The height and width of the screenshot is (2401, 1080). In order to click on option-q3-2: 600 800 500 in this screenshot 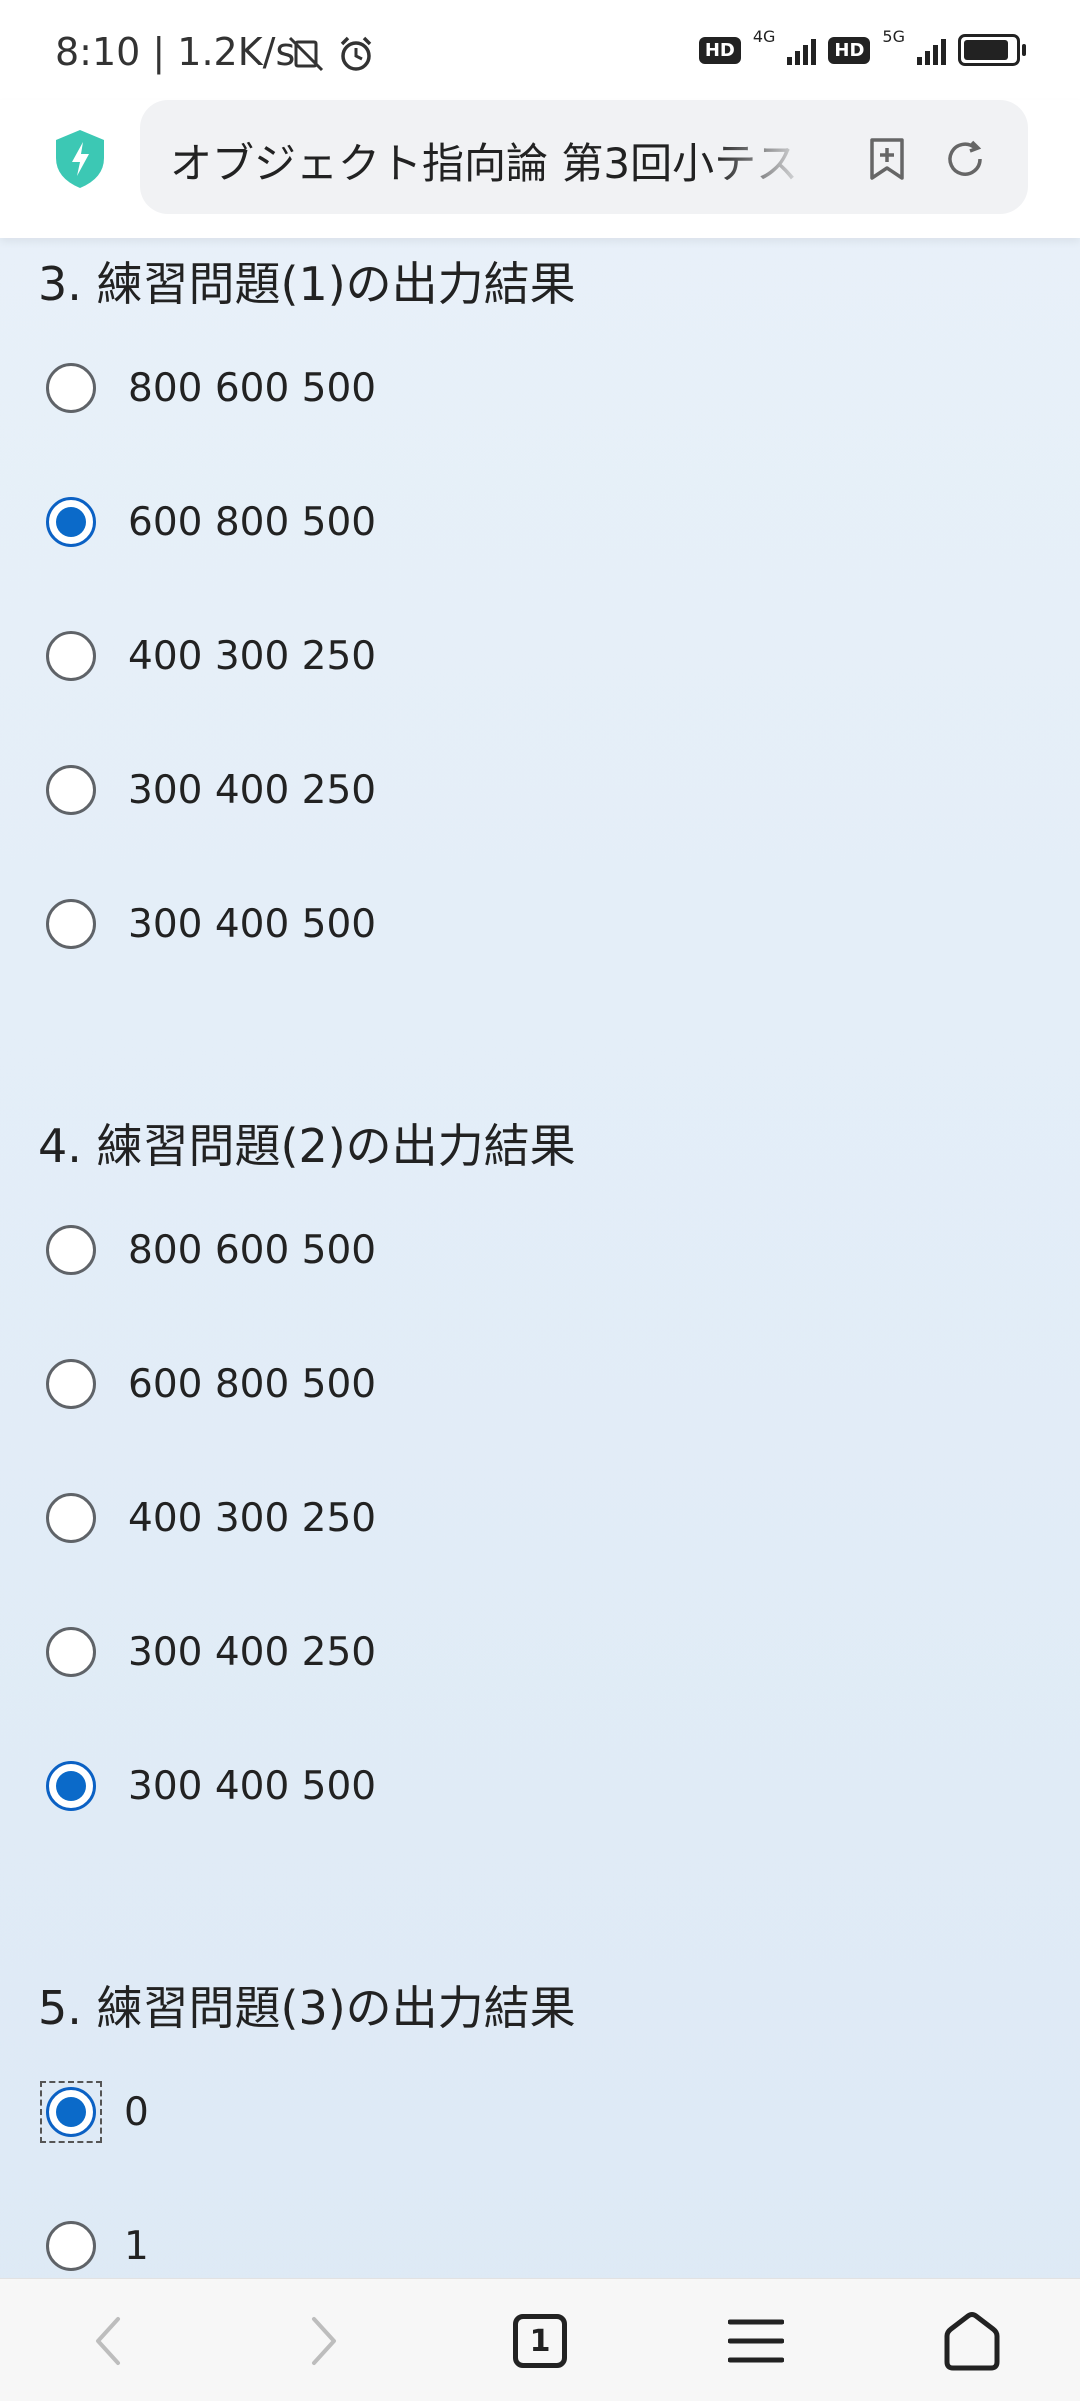, I will do `click(211, 522)`.